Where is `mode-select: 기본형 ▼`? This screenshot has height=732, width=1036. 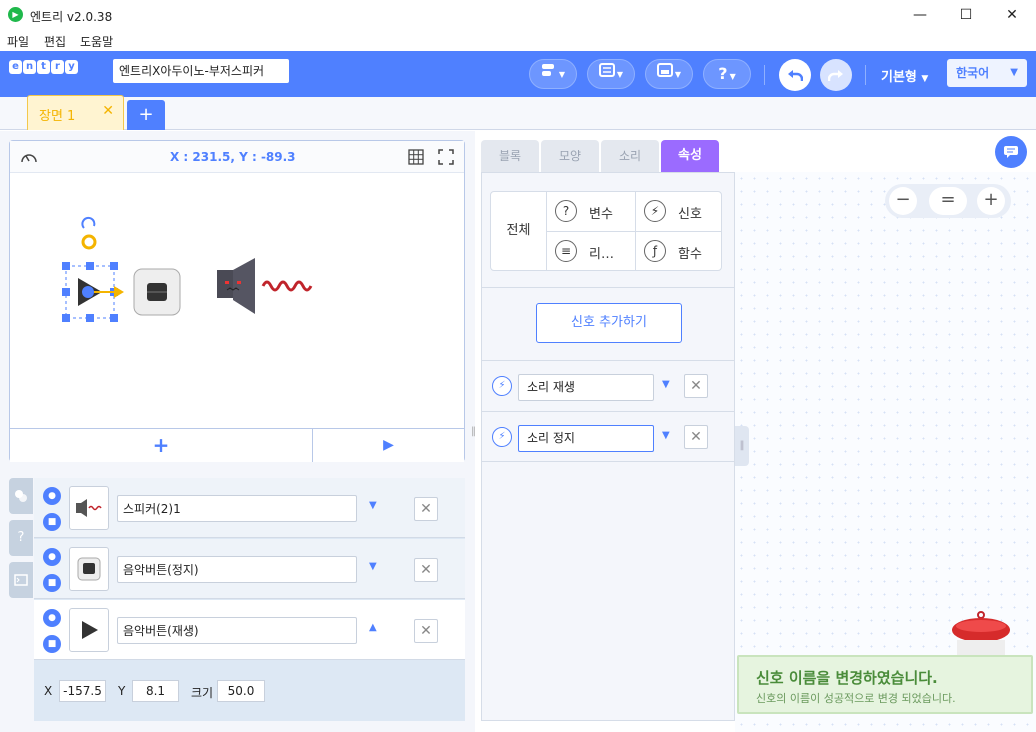 mode-select: 기본형 ▼ is located at coordinates (904, 75).